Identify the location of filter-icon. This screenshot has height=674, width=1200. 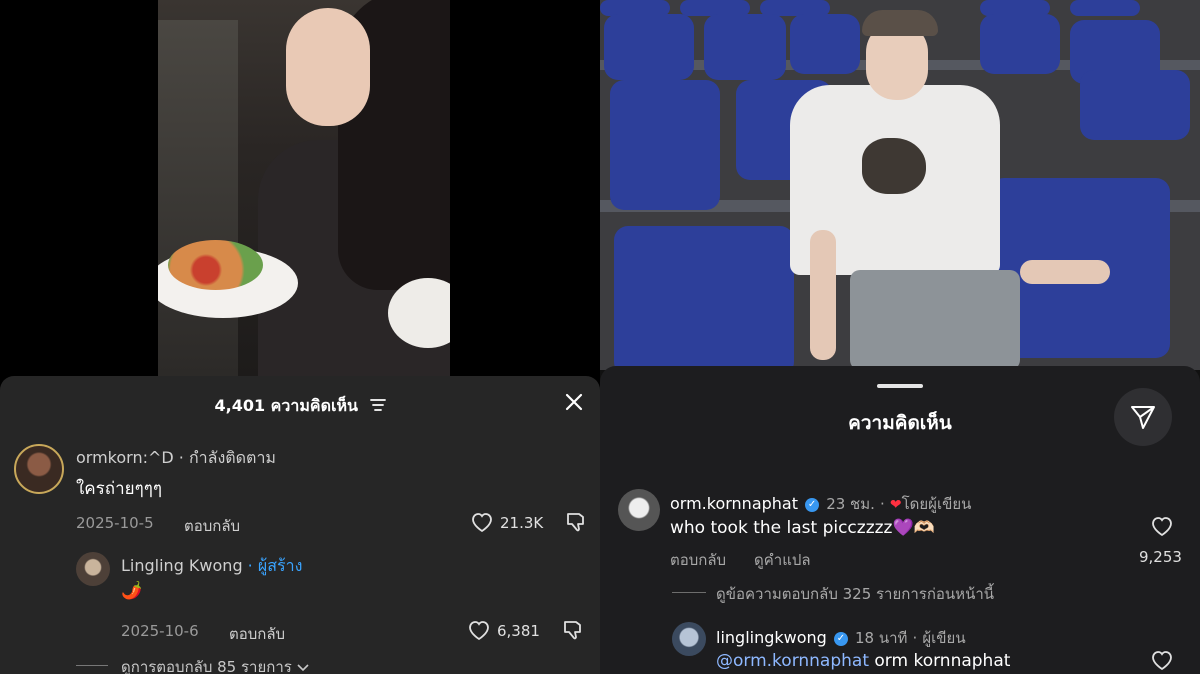
(377, 406).